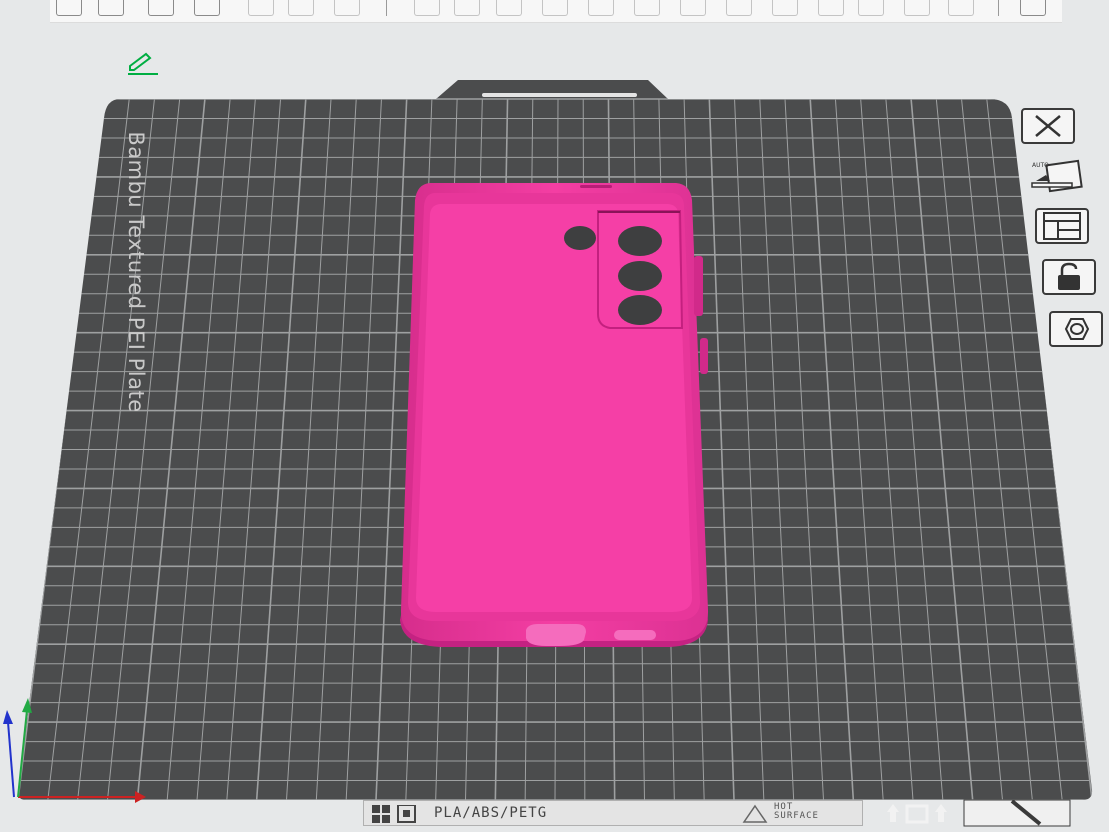 The width and height of the screenshot is (1109, 832). I want to click on hot-surface-label: HOT SURFACE, so click(796, 812).